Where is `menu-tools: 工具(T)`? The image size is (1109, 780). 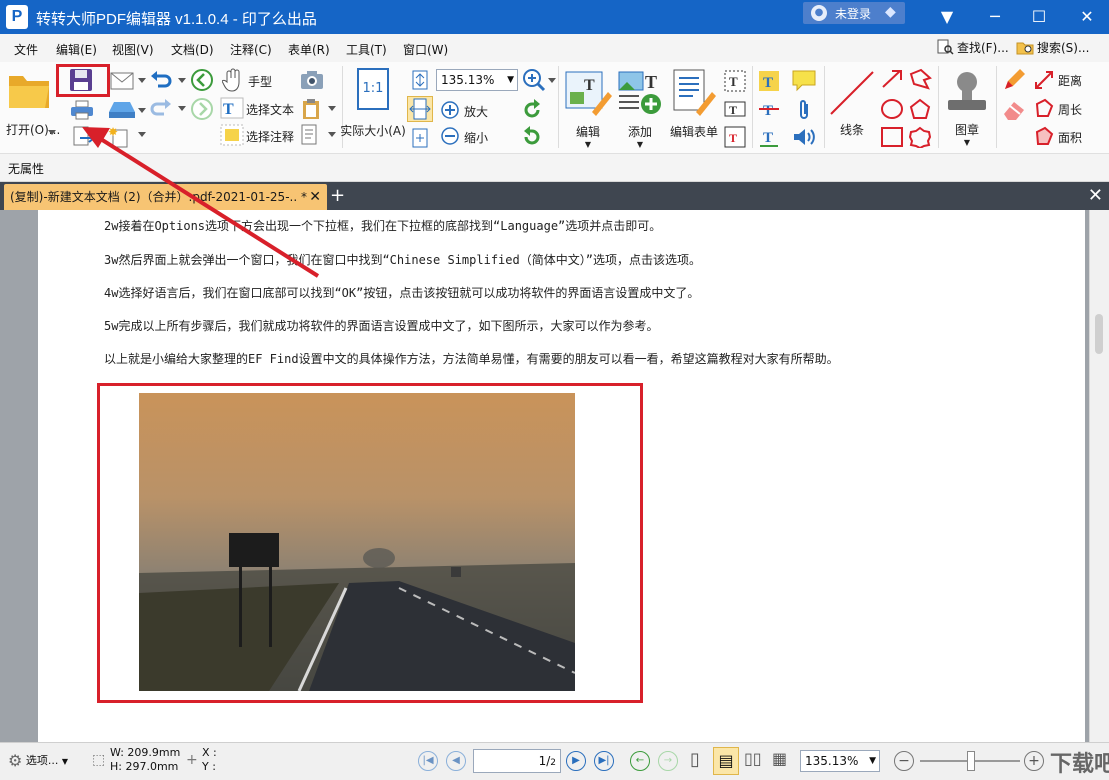
menu-tools: 工具(T) is located at coordinates (366, 49).